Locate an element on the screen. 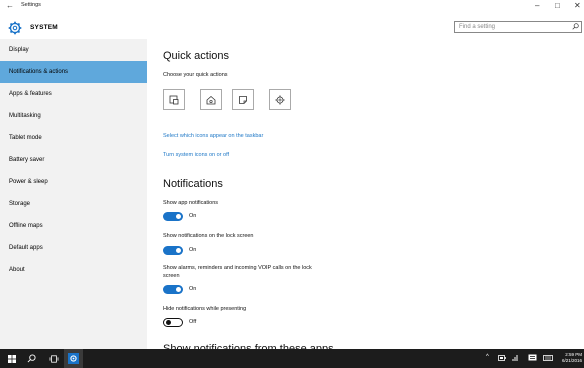 Image resolution: width=584 pixels, height=368 pixels. quick-actions-subtitle: Choose your quick actions is located at coordinates (195, 75).